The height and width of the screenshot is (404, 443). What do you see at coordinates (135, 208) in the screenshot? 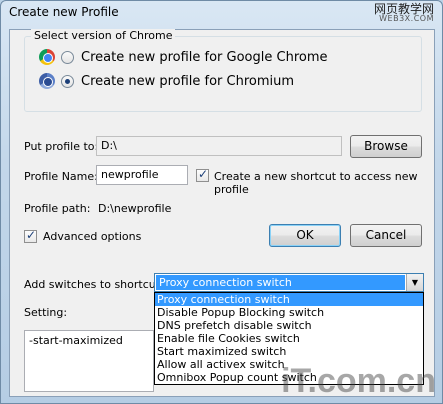
I see `profile-path-value: D:\newprofile` at bounding box center [135, 208].